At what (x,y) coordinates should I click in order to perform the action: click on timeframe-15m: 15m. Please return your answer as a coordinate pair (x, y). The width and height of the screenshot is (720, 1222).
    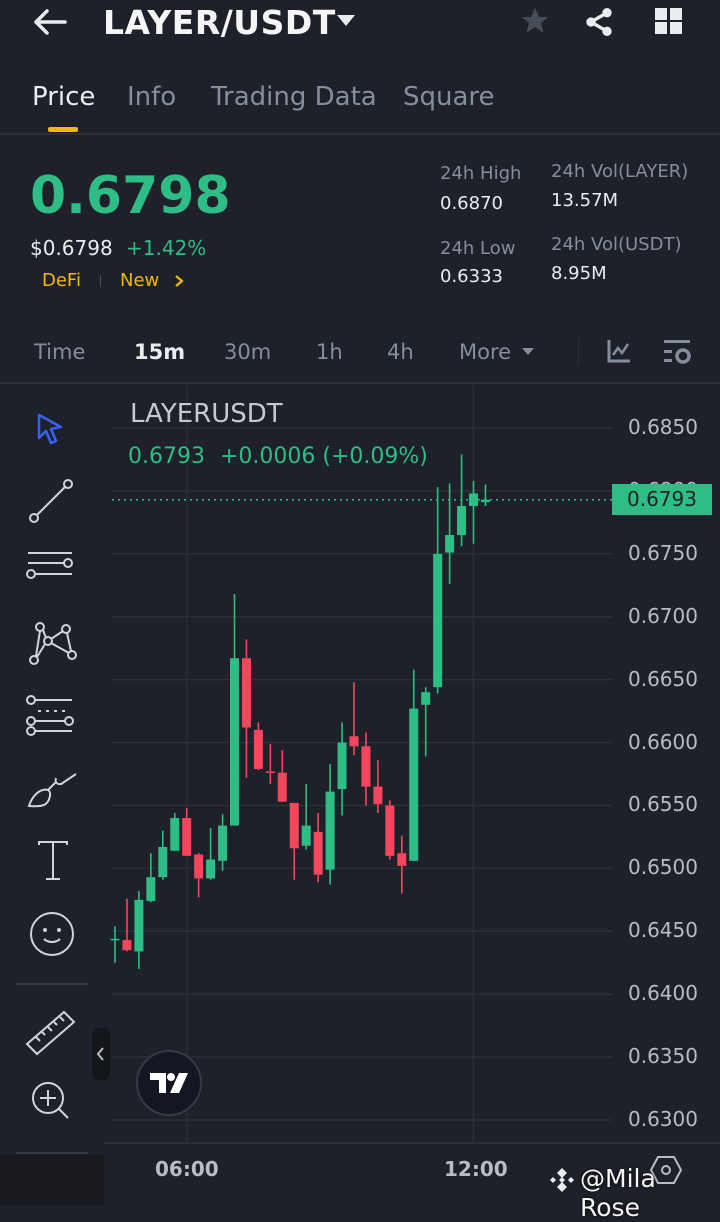
    Looking at the image, I should click on (159, 352).